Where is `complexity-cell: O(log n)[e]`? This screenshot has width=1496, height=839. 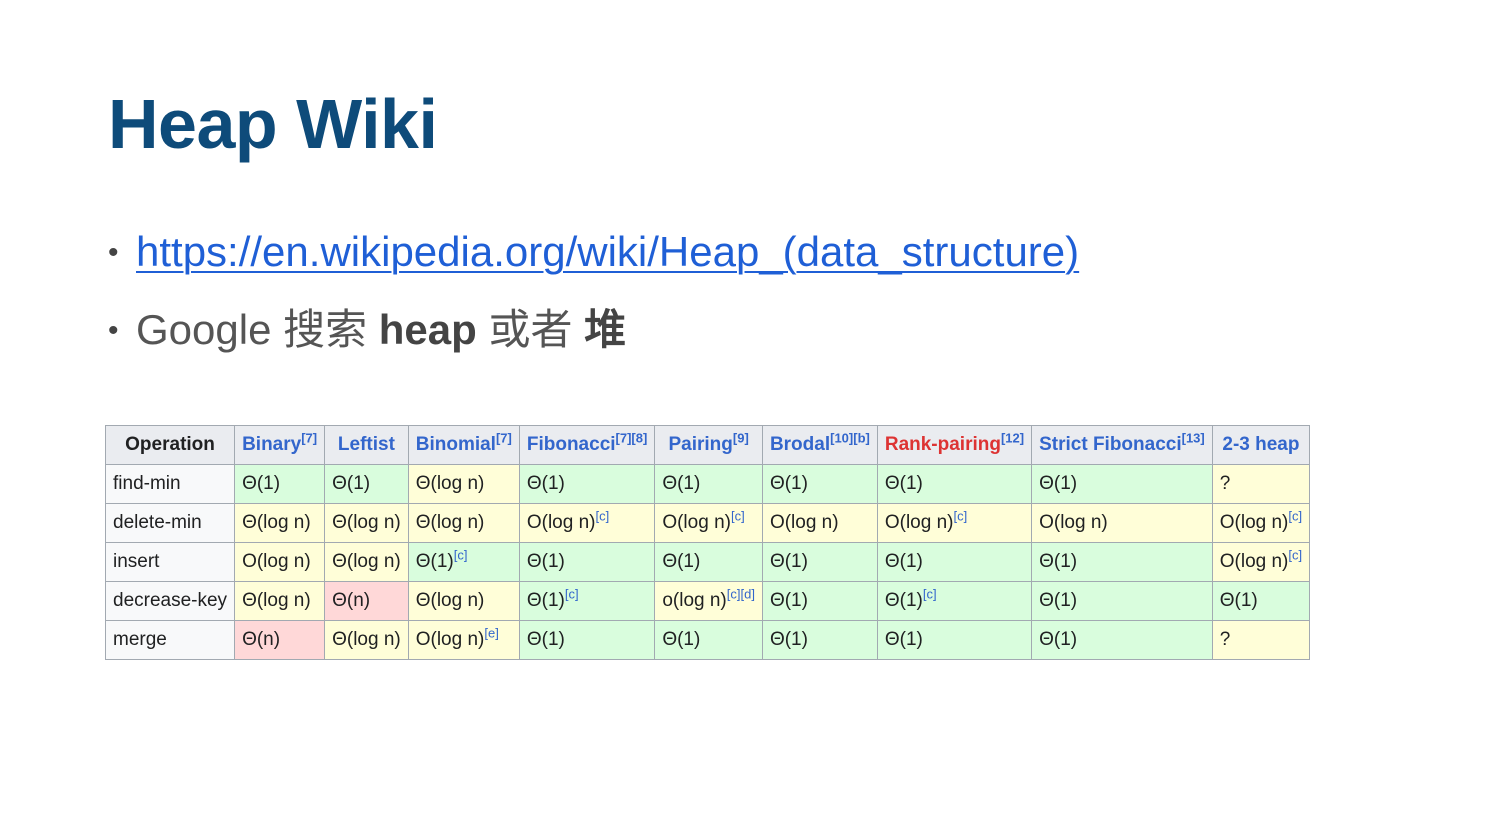
complexity-cell: O(log n)[e] is located at coordinates (463, 640).